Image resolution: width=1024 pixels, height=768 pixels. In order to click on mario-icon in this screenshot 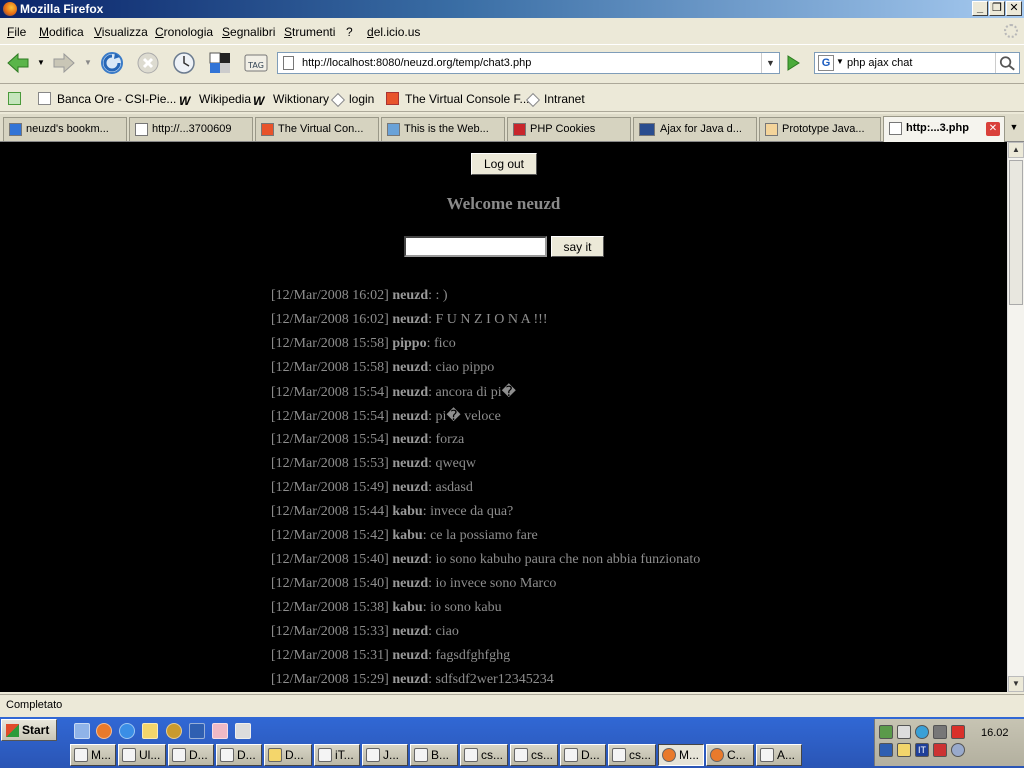, I will do `click(392, 98)`.